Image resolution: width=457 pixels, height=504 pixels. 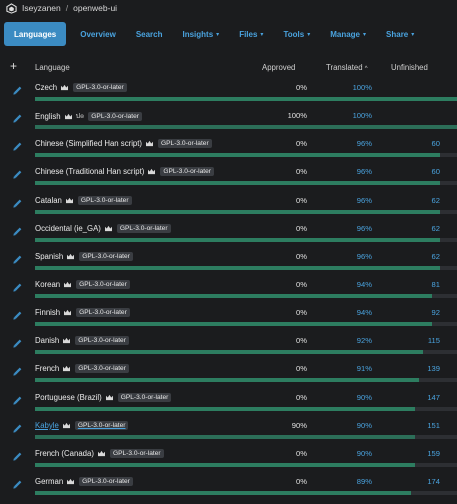 I want to click on unfinished-value: 151, so click(x=433, y=425).